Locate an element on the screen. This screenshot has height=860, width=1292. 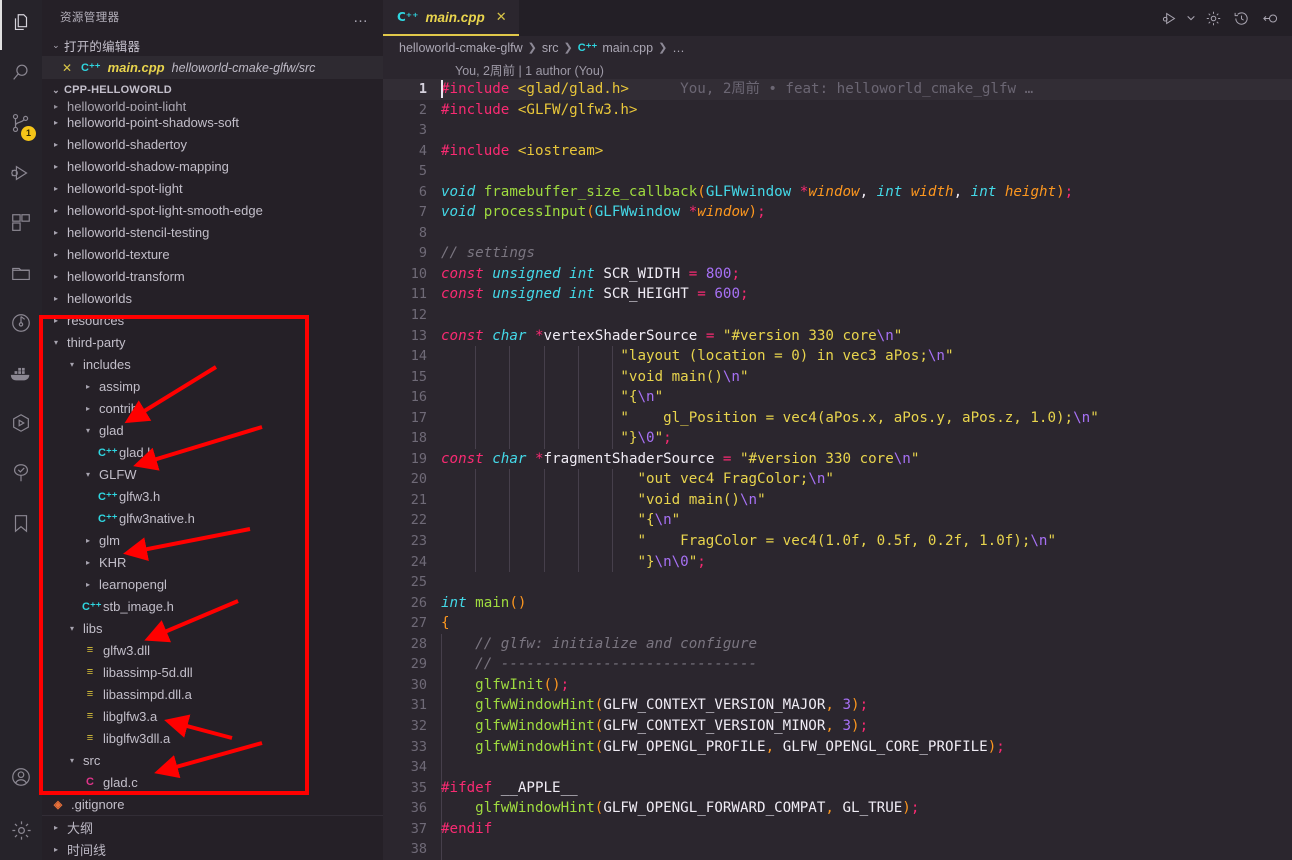
activity-item-run-debug is located at coordinates (21, 175).